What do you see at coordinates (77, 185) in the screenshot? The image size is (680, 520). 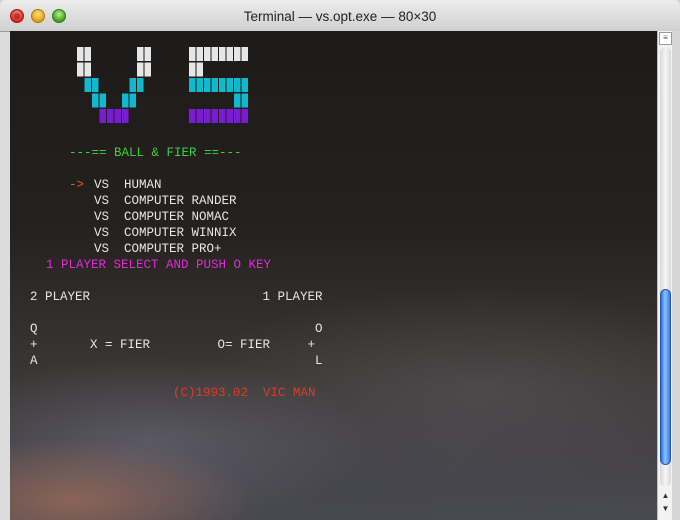 I see `menu-cursor: ->` at bounding box center [77, 185].